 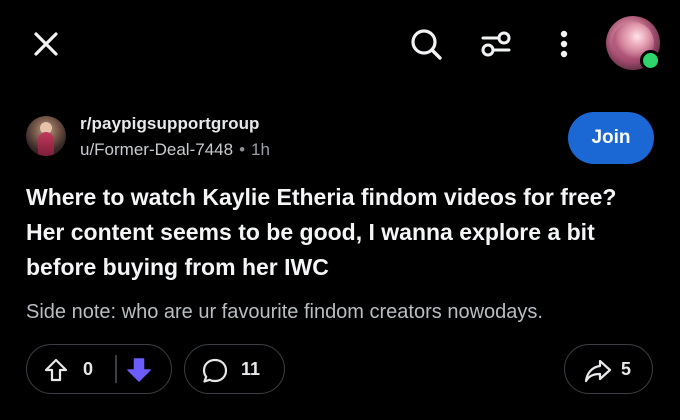 What do you see at coordinates (46, 144) in the screenshot?
I see `avatar-figure-body` at bounding box center [46, 144].